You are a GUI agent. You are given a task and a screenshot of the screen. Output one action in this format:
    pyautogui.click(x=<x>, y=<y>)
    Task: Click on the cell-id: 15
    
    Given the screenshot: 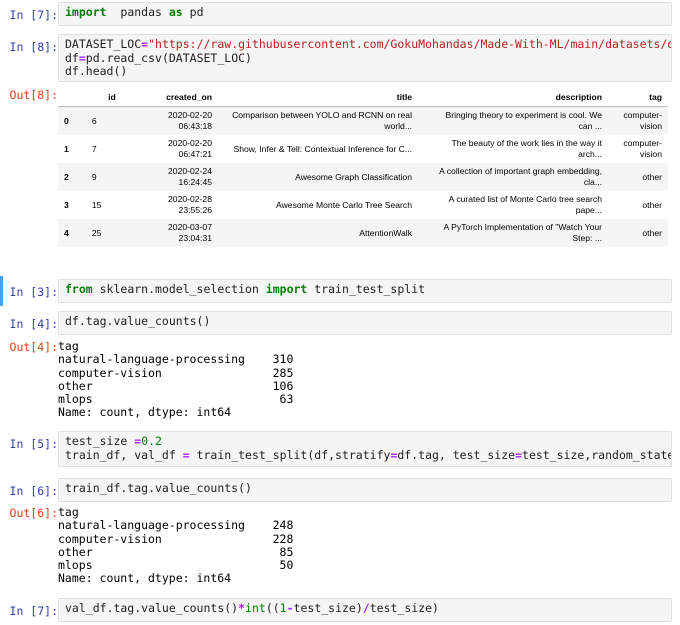 What is the action you would take?
    pyautogui.click(x=96, y=204)
    